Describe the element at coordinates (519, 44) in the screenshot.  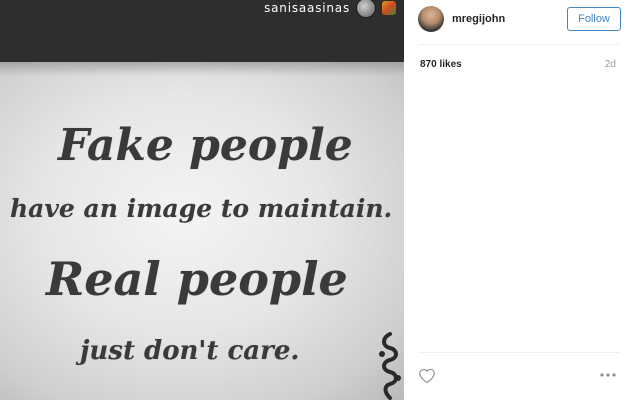
I see `header-divider` at that location.